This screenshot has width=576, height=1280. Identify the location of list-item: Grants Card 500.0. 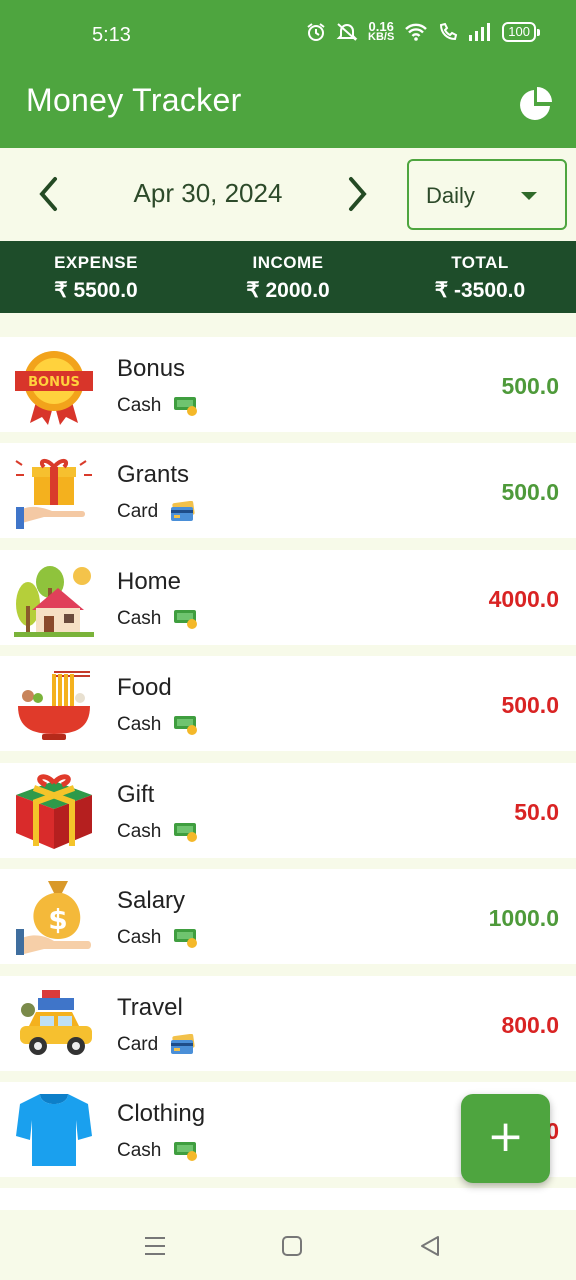
(288, 490).